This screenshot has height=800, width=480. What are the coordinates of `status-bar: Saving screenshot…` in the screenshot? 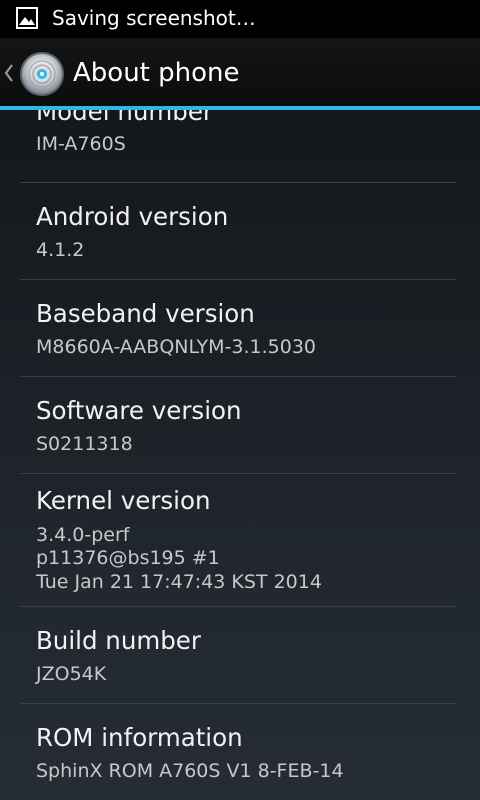 It's located at (240, 19).